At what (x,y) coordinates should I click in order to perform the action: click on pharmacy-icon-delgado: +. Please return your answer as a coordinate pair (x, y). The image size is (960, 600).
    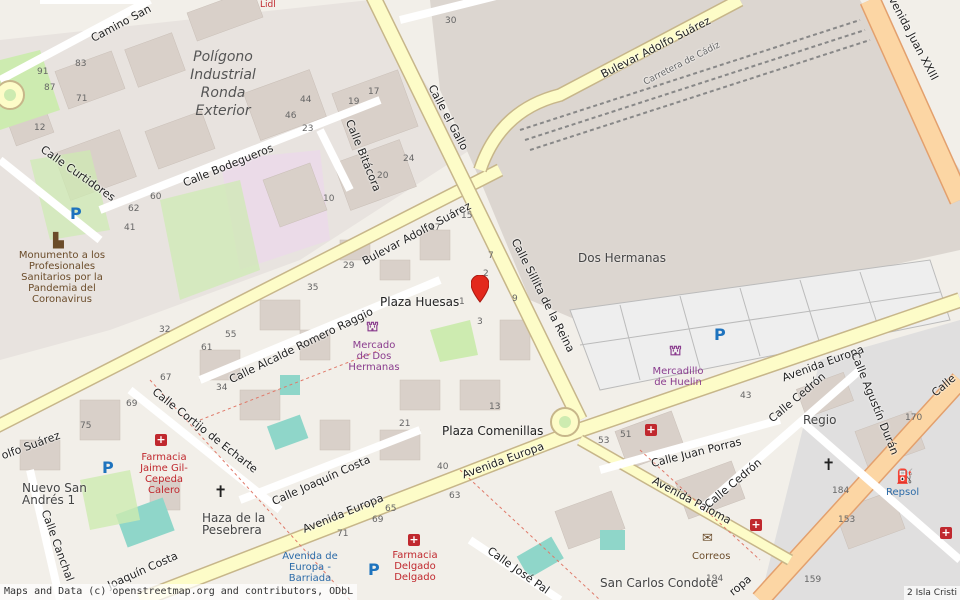
    Looking at the image, I should click on (414, 539).